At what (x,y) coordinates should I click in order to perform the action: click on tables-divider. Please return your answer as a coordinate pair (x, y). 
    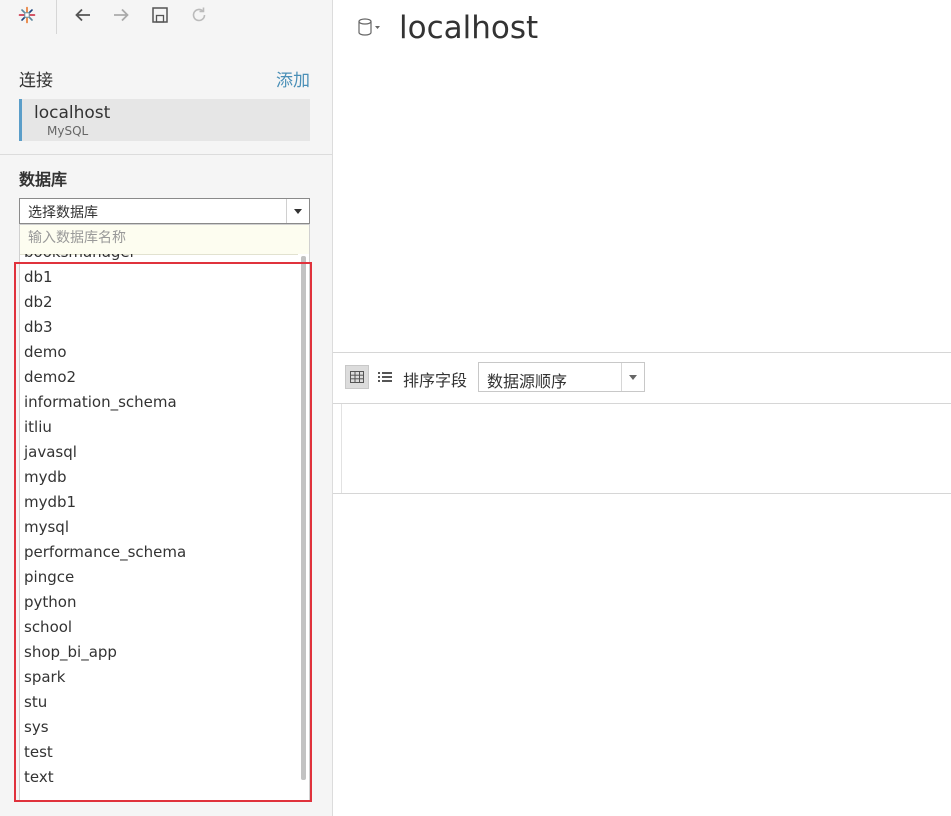
    Looking at the image, I should click on (642, 493).